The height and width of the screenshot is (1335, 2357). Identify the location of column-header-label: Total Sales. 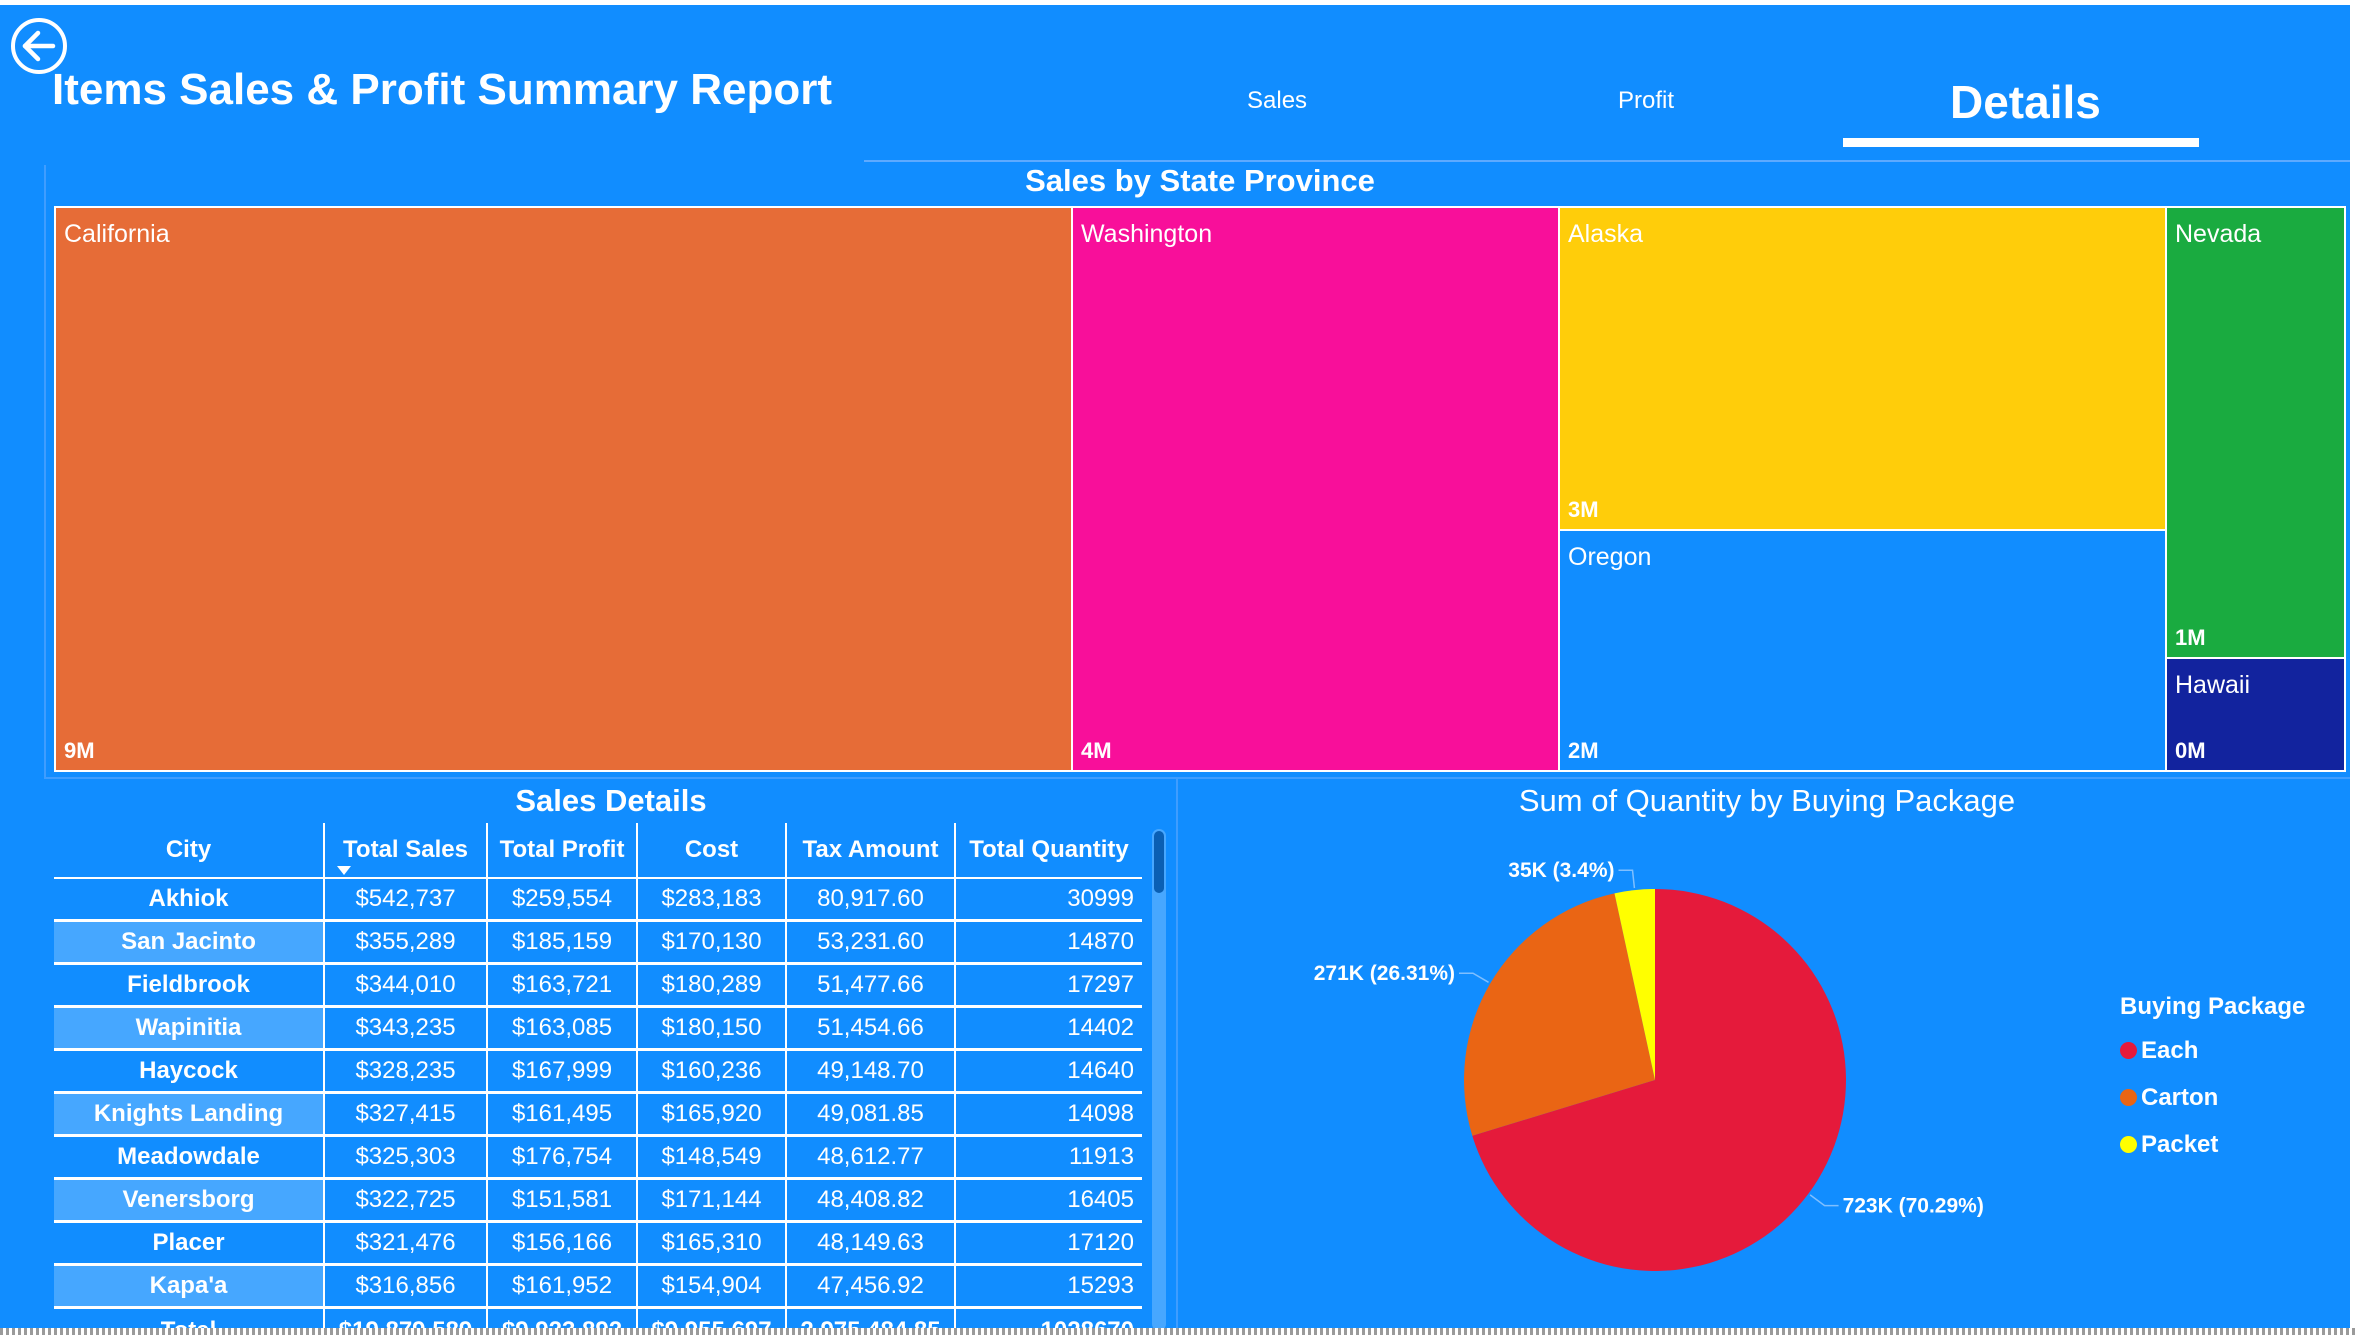
(405, 849).